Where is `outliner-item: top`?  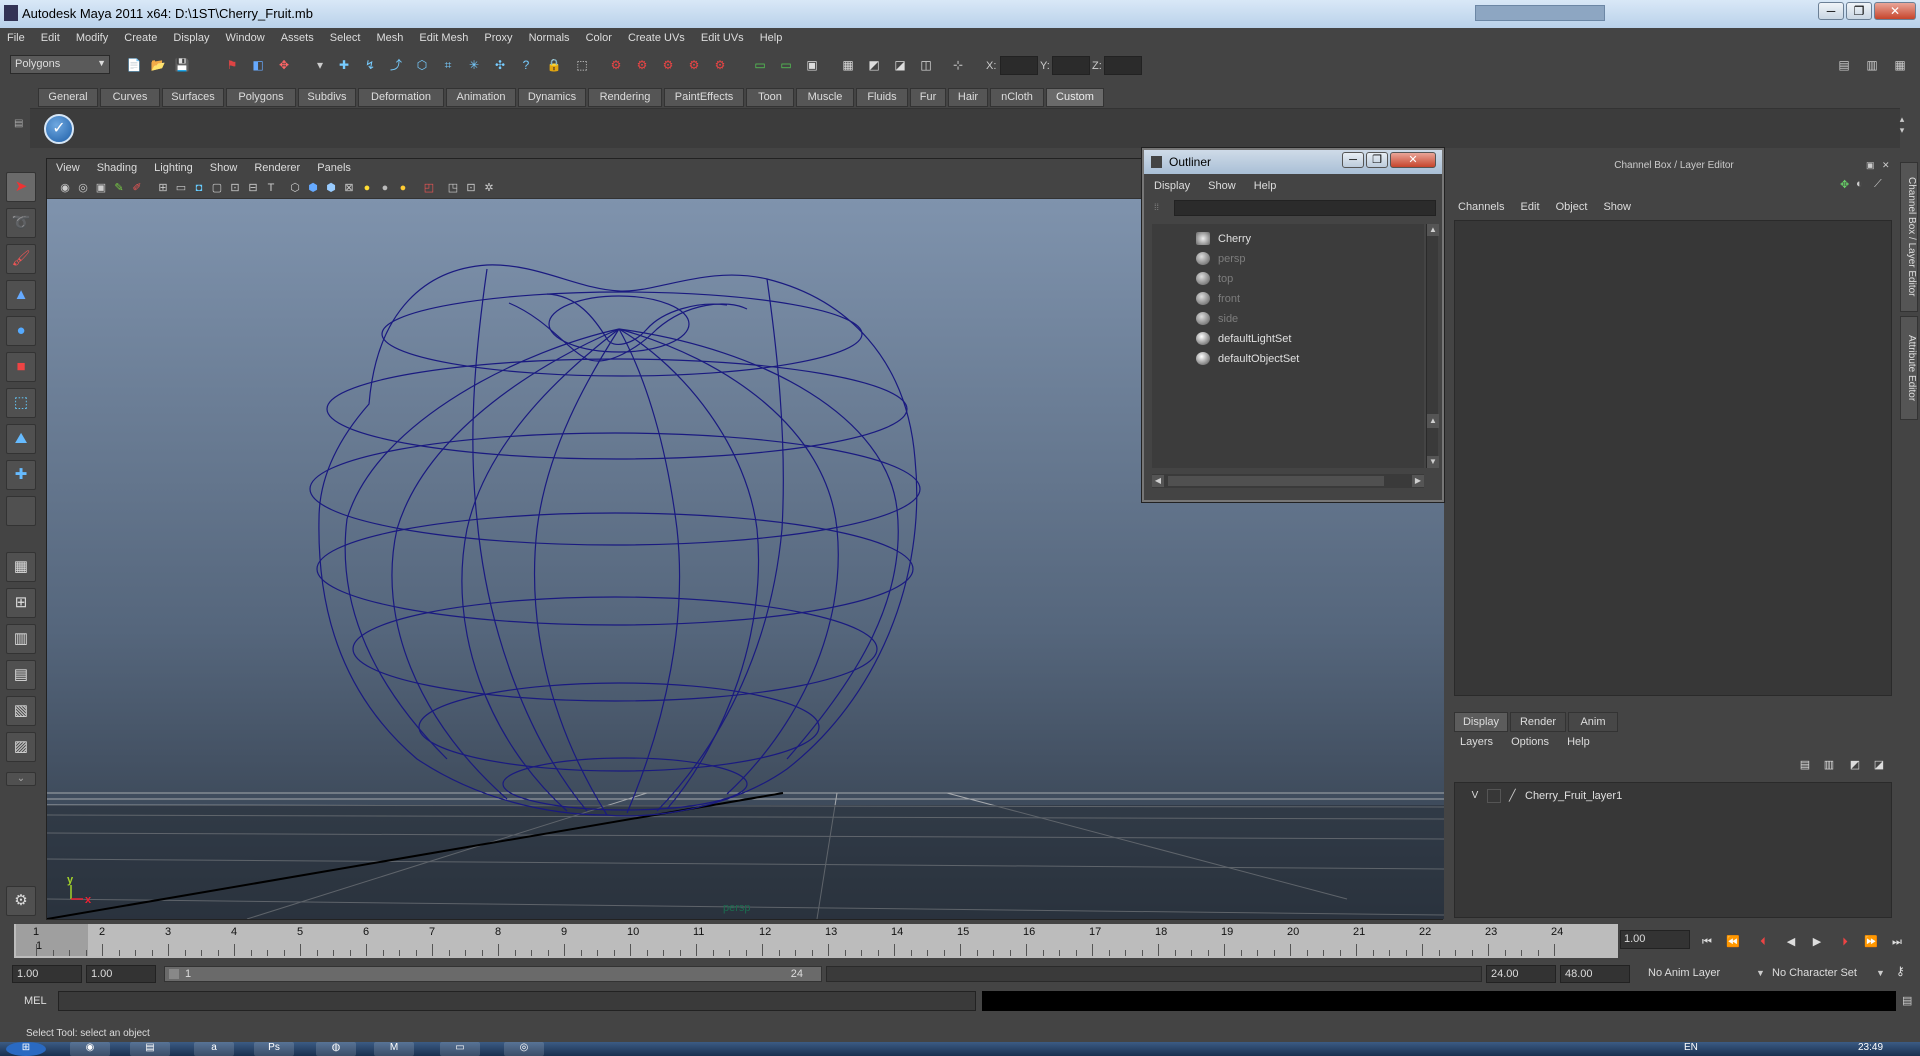 outliner-item: top is located at coordinates (1282, 279).